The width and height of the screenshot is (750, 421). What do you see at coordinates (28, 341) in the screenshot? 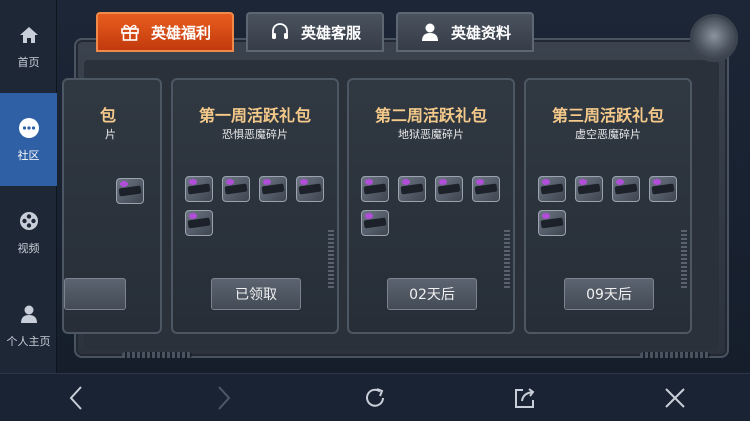
I see `sidebar-item-label: 个人主页` at bounding box center [28, 341].